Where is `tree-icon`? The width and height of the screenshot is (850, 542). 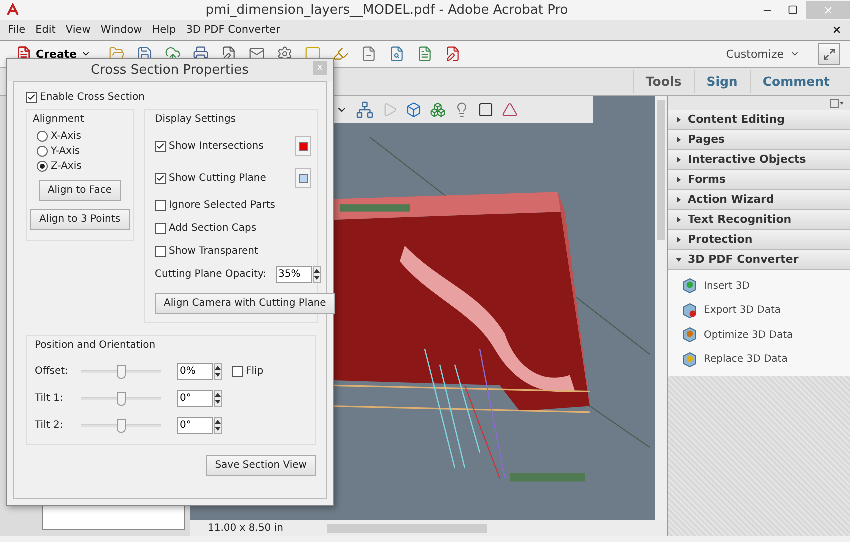
tree-icon is located at coordinates (365, 109).